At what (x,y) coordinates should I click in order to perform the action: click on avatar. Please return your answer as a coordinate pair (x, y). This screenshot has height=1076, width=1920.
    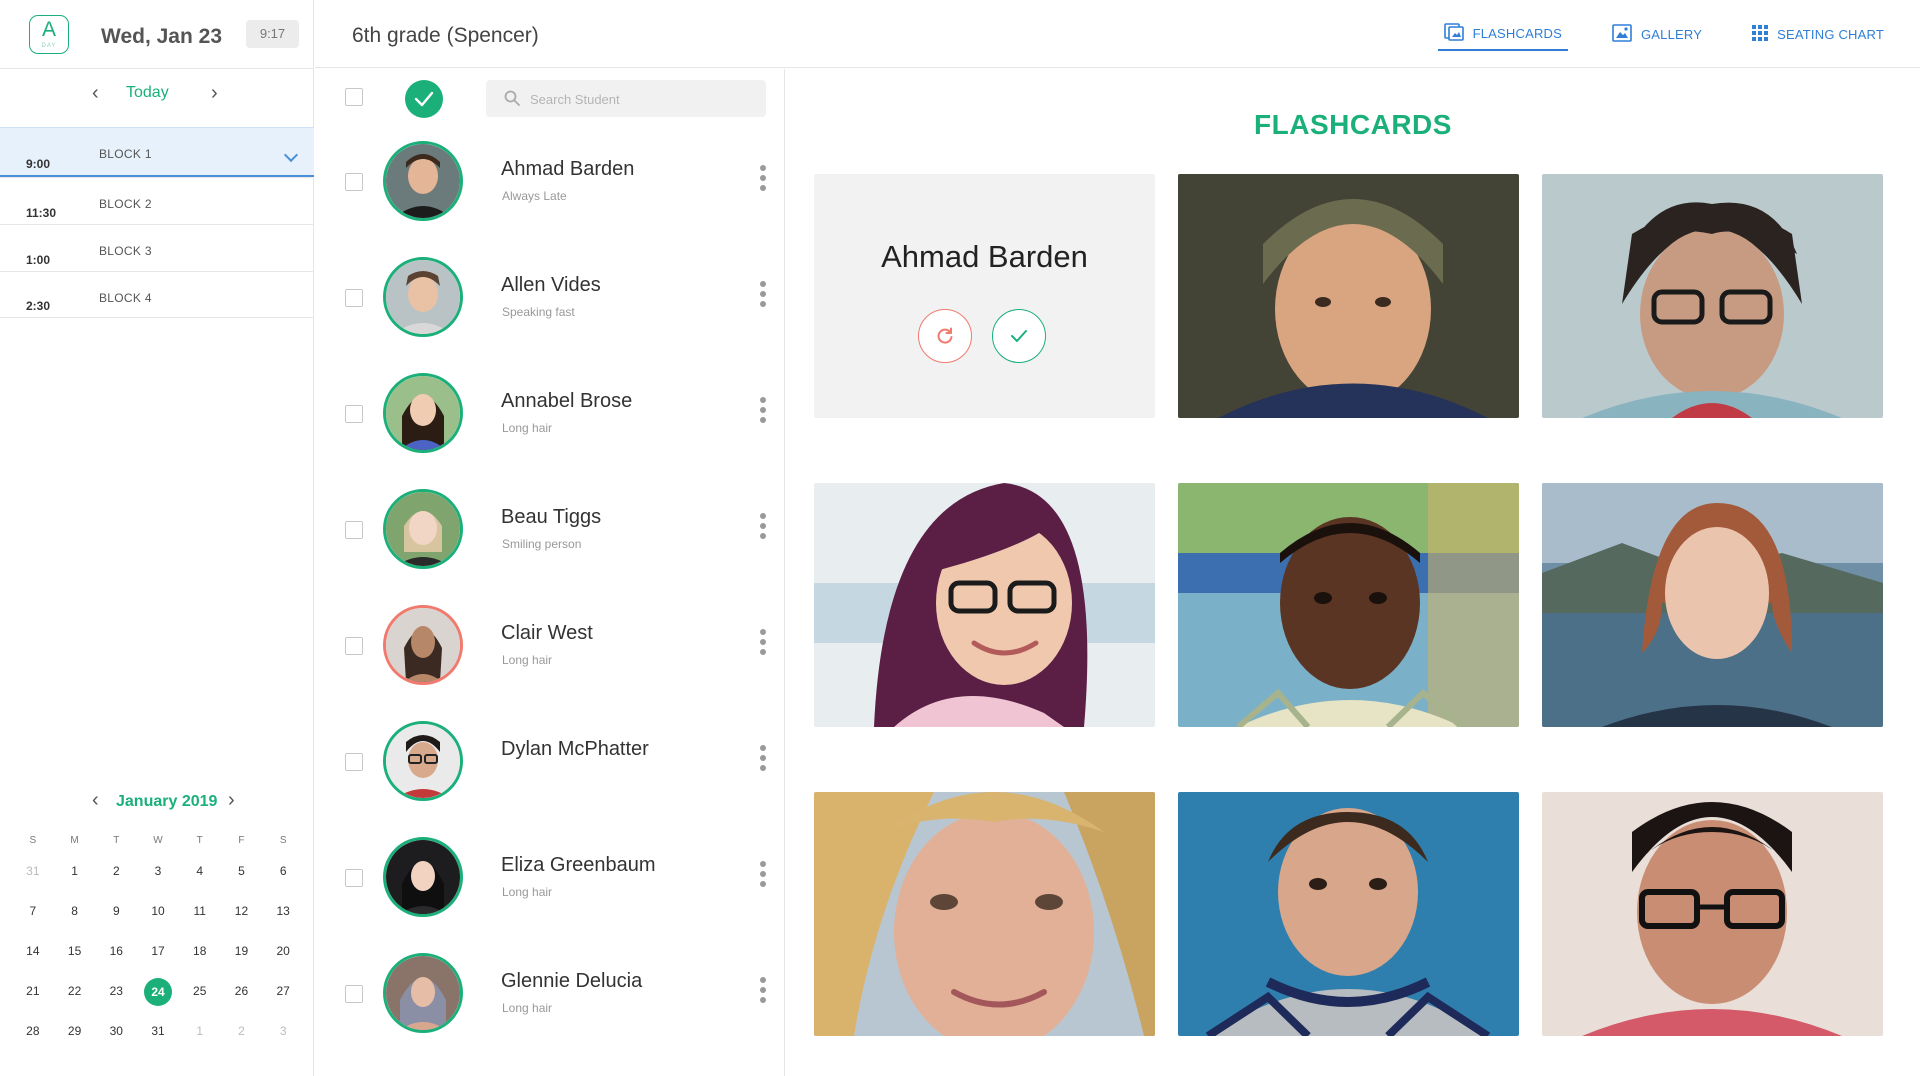
    Looking at the image, I should click on (423, 877).